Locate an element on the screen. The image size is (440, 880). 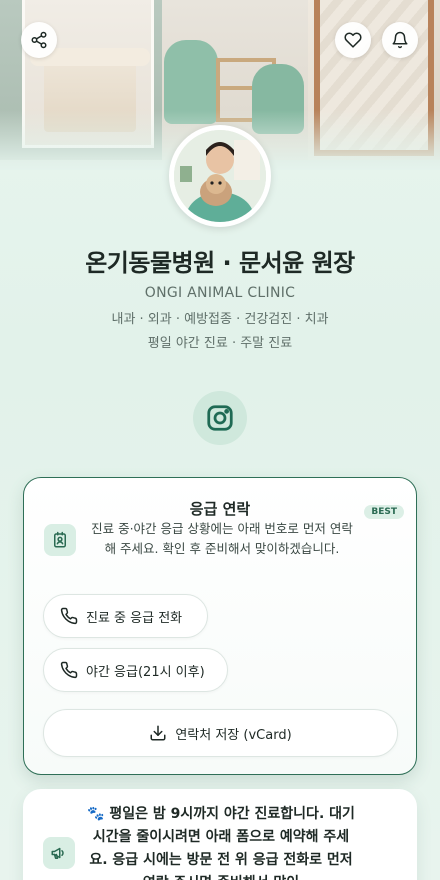
instagram-icon is located at coordinates (220, 418).